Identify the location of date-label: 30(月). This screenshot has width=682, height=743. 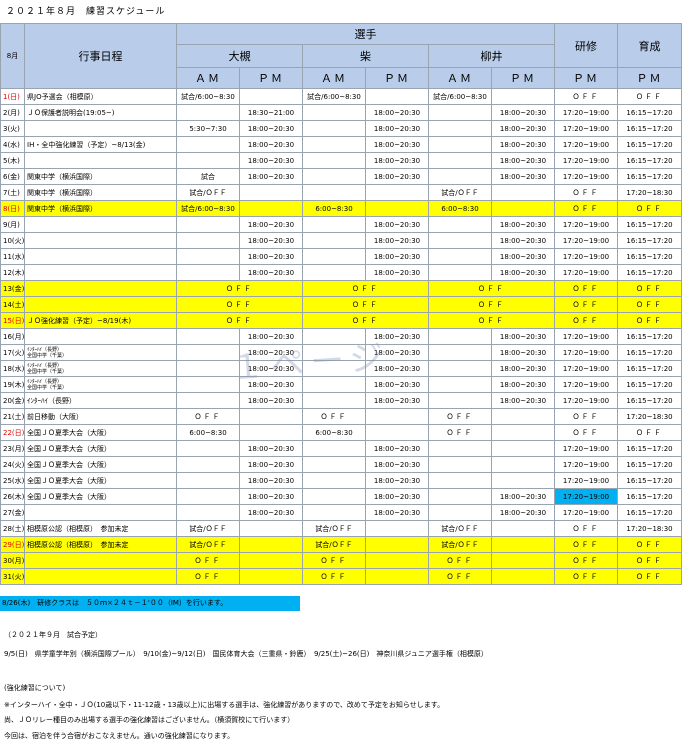
(14, 560).